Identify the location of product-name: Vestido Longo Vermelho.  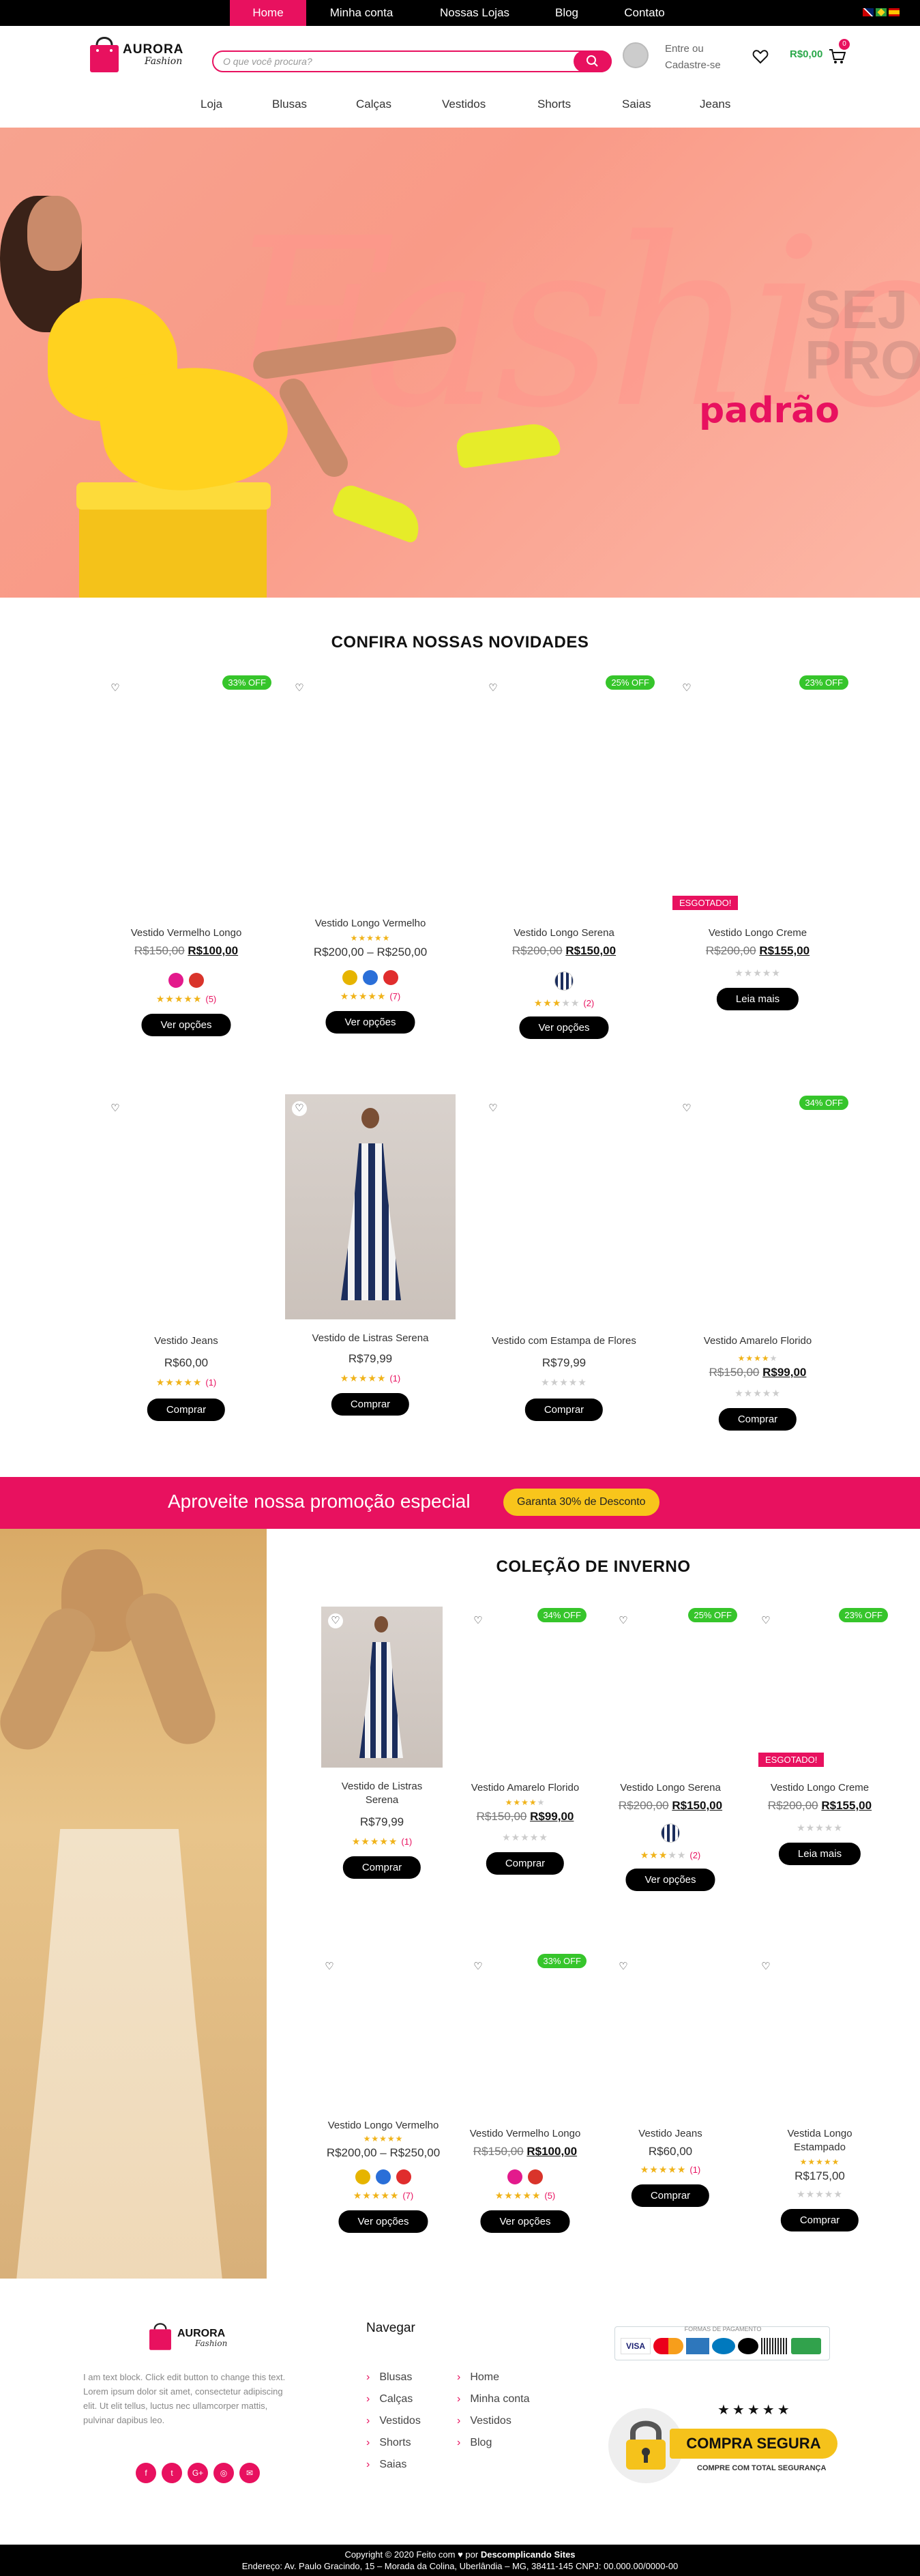
(383, 2126).